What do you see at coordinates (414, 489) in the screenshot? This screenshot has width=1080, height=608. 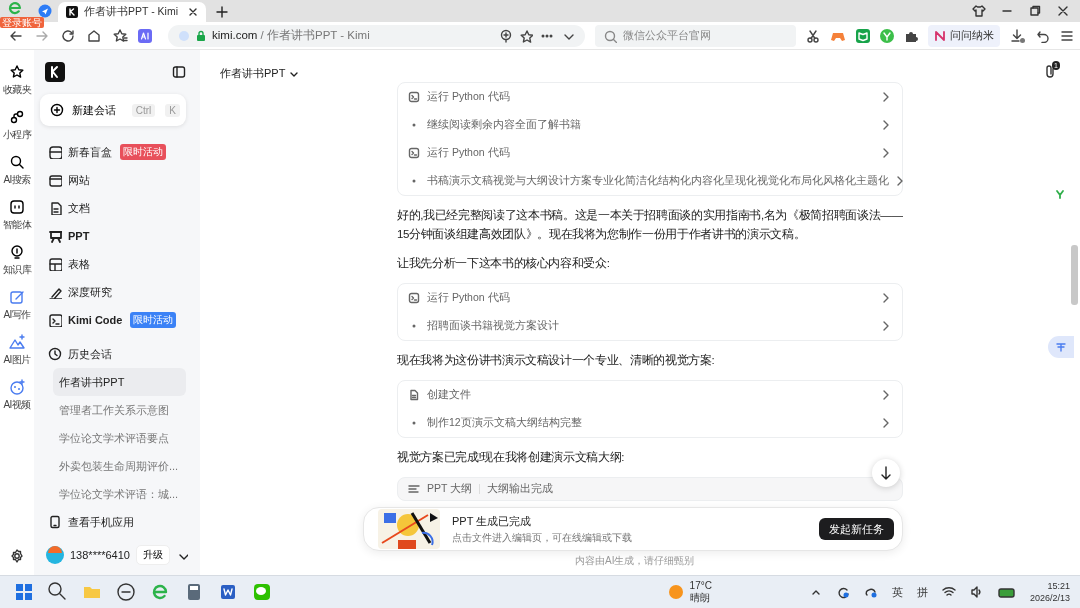 I see `list-icon` at bounding box center [414, 489].